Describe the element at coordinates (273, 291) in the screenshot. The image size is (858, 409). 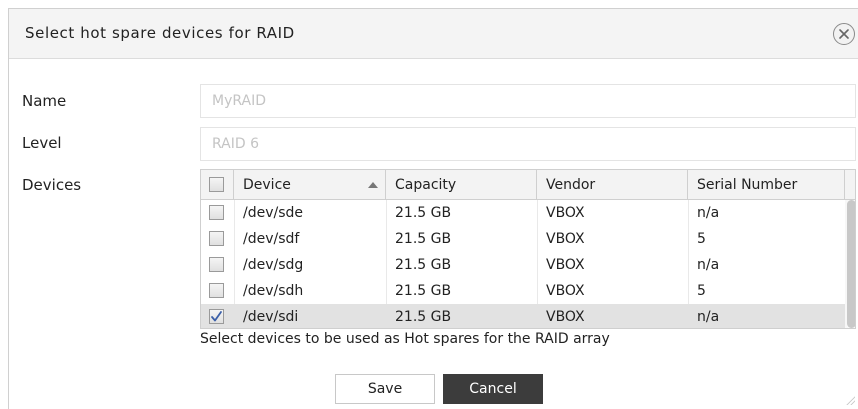
I see `cell-device: /dev/sdh` at that location.